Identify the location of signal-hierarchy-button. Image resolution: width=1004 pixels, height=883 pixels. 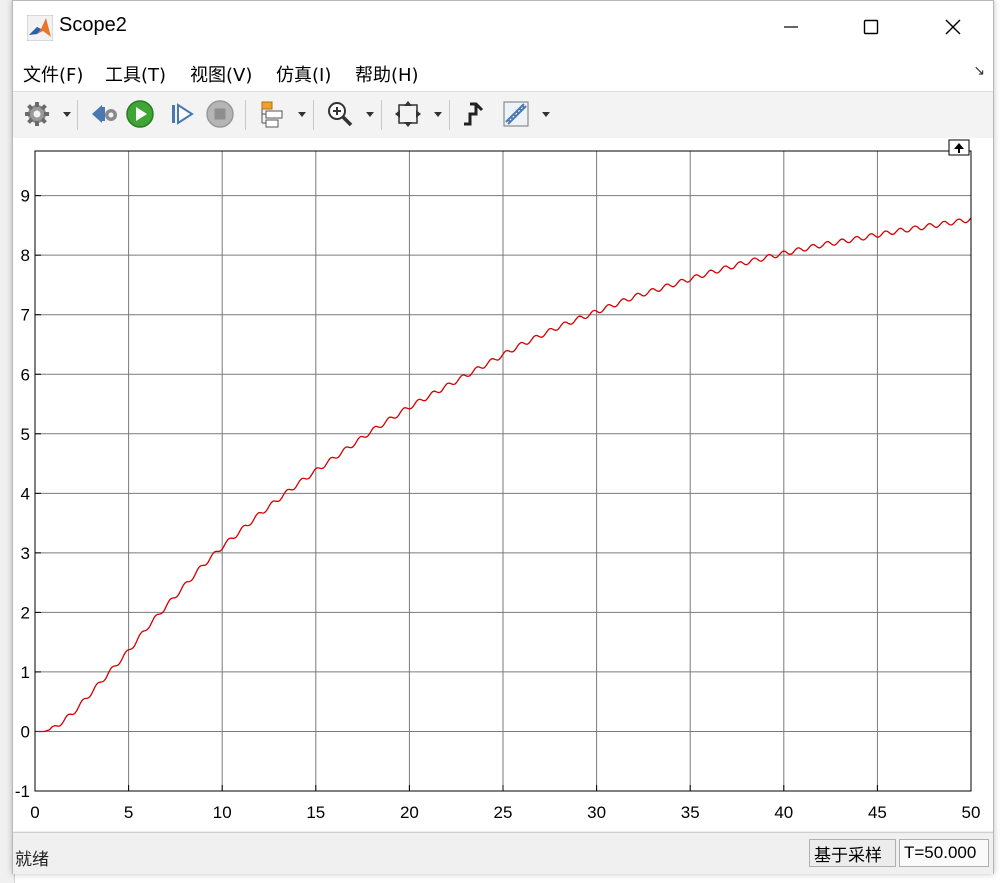
(272, 114).